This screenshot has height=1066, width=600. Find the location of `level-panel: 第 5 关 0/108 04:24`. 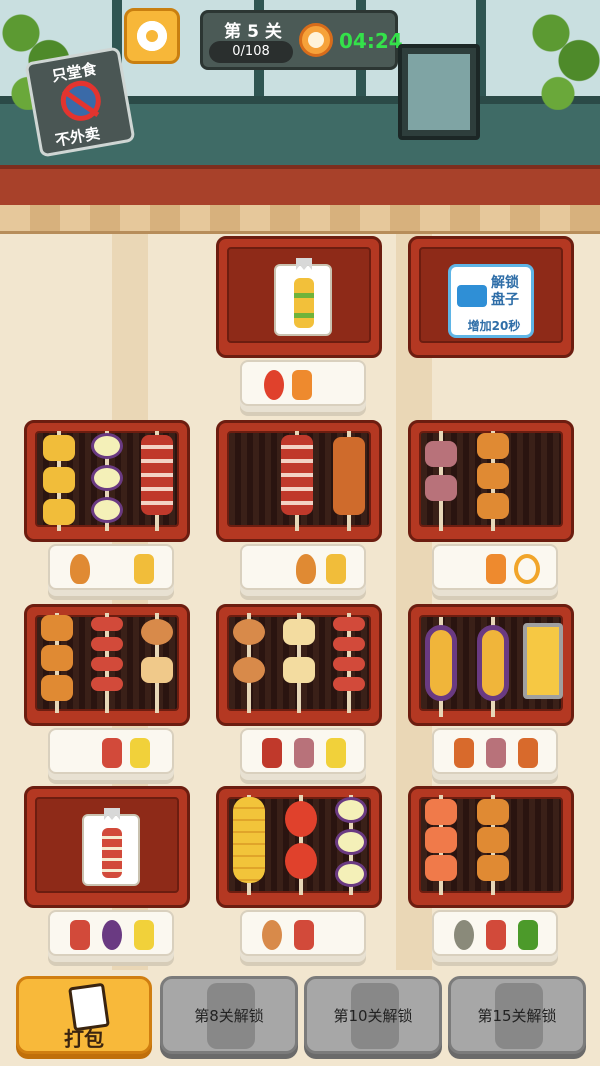

level-panel: 第 5 关 0/108 04:24 is located at coordinates (301, 40).